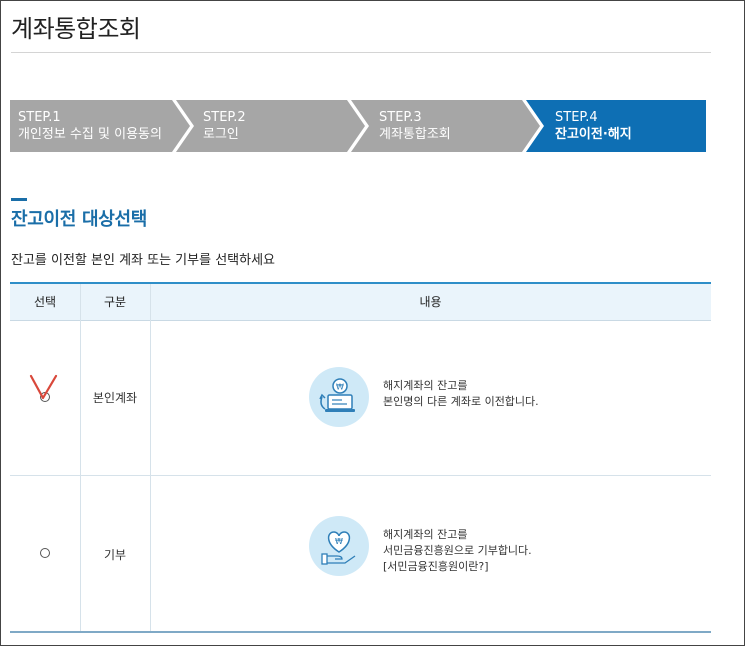 The height and width of the screenshot is (646, 745). What do you see at coordinates (221, 134) in the screenshot?
I see `step-2-label: 로그인` at bounding box center [221, 134].